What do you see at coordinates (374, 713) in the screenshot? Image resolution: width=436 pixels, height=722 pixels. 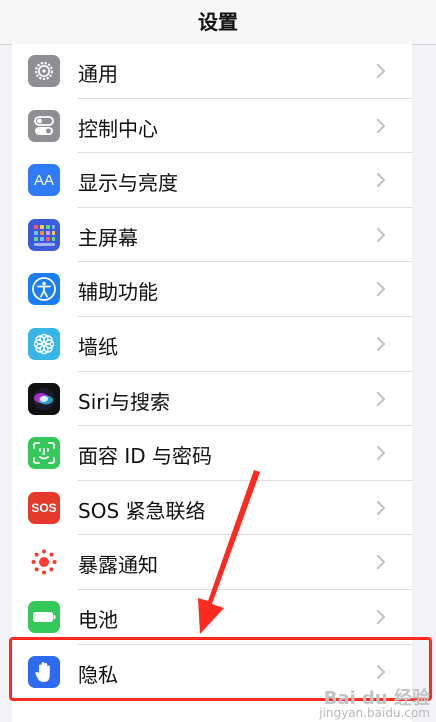 I see `watermark-url: jingyan.baidu.com` at bounding box center [374, 713].